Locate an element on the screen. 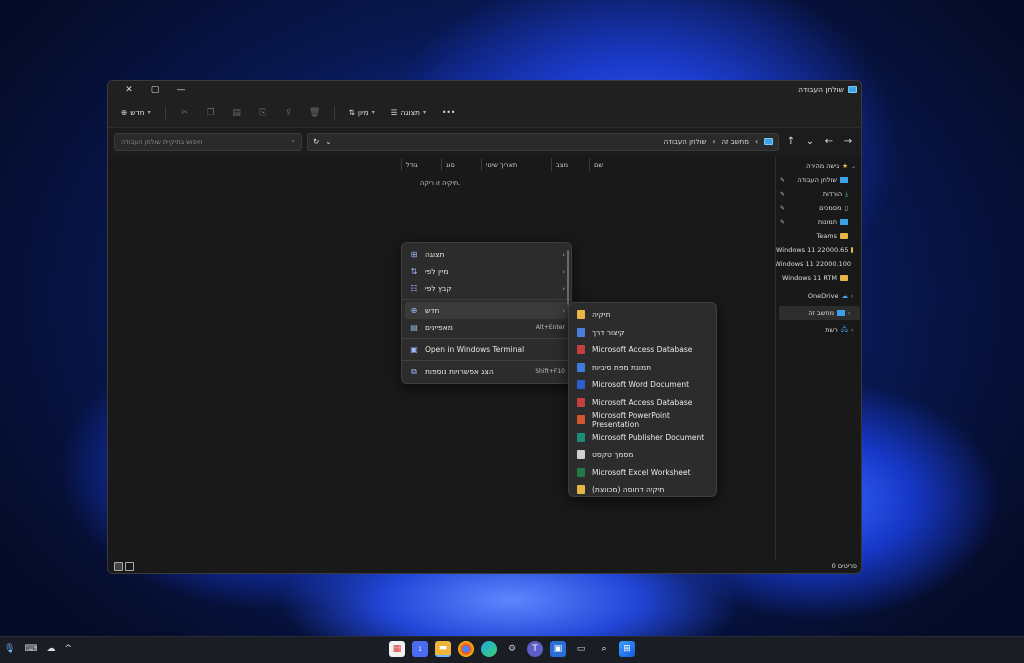 Image resolution: width=1024 pixels, height=663 pixels. nav-item-win11-rtm: Windows 11 RTM is located at coordinates (818, 278).